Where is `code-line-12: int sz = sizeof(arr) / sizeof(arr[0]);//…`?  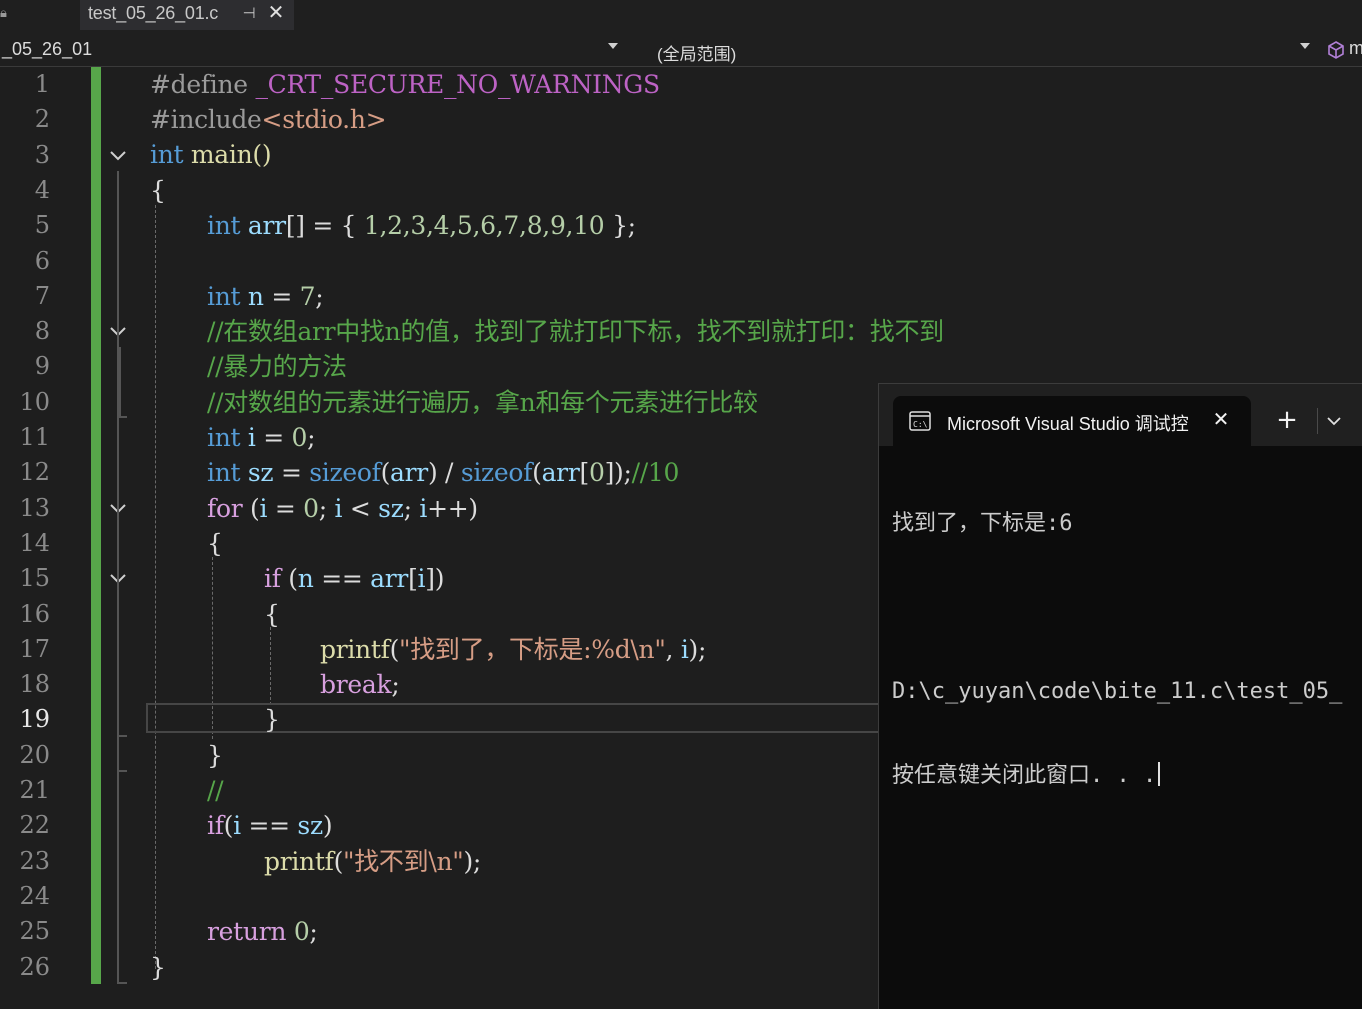 code-line-12: int sz = sizeof(arr) / sizeof(arr[0]);//… is located at coordinates (443, 472).